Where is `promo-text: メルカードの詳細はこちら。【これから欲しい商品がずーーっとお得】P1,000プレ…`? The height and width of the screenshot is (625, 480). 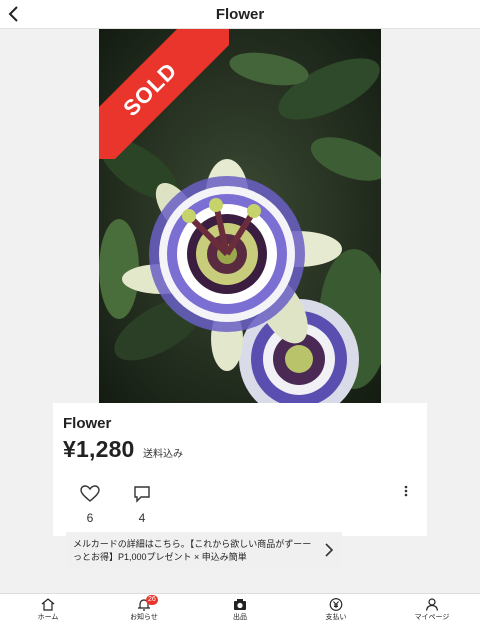
promo-text: メルカードの詳細はこちら。【これから欲しい商品がずーーっとお得】P1,000プレ… is located at coordinates (192, 550).